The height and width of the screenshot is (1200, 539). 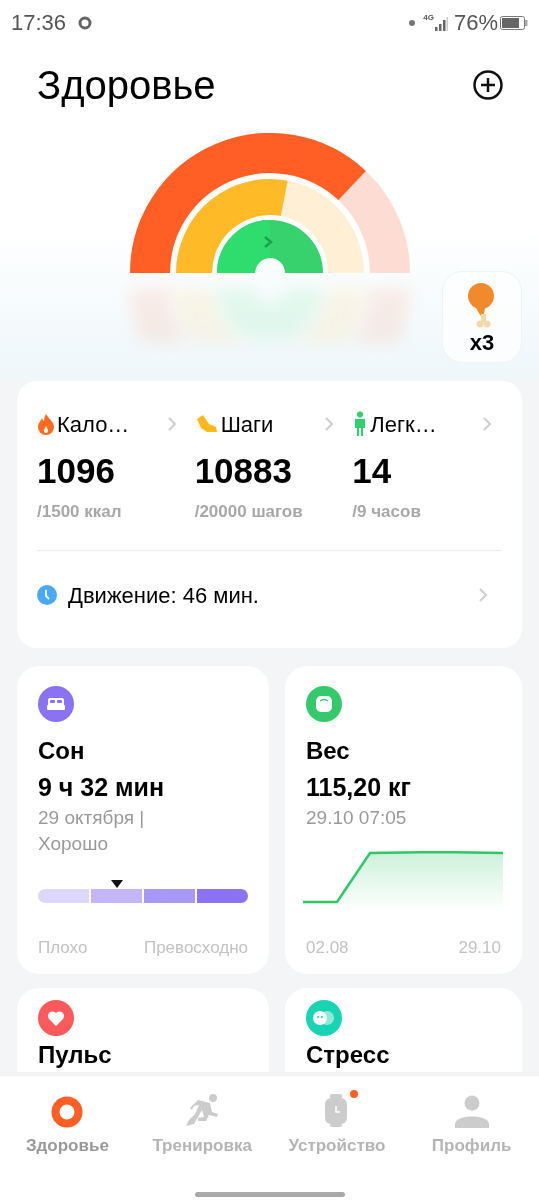 What do you see at coordinates (202, 1111) in the screenshot?
I see `runner-icon` at bounding box center [202, 1111].